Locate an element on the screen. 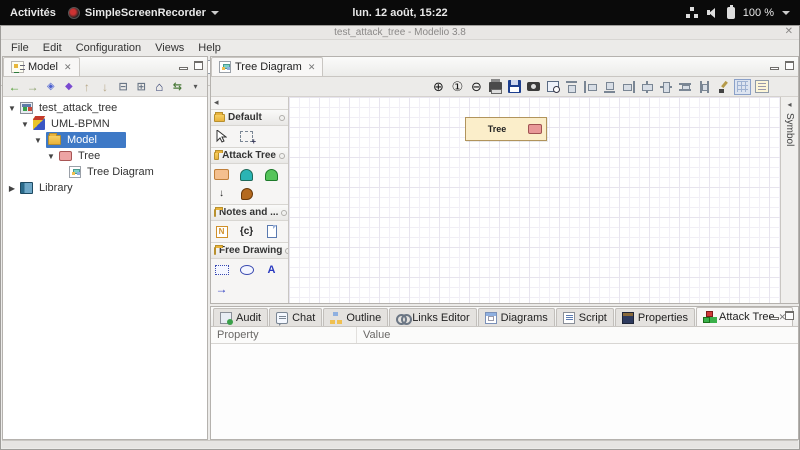 Image resolution: width=800 pixels, height=450 pixels. menu-views: Views is located at coordinates (169, 48).